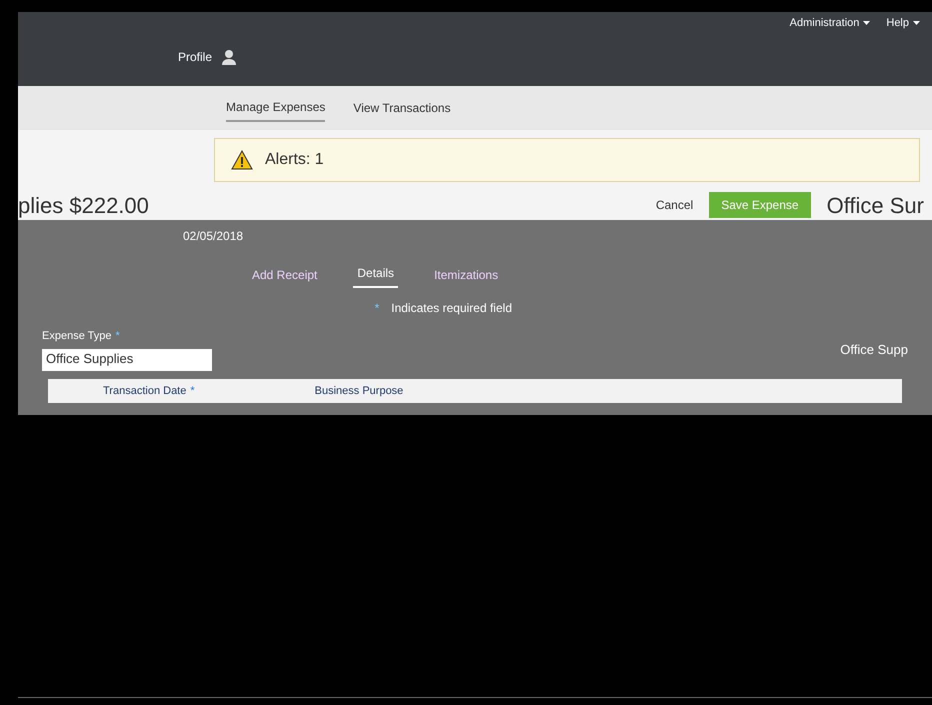 This screenshot has height=705, width=932. Describe the element at coordinates (77, 336) in the screenshot. I see `expense-type-label: Expense Type` at that location.